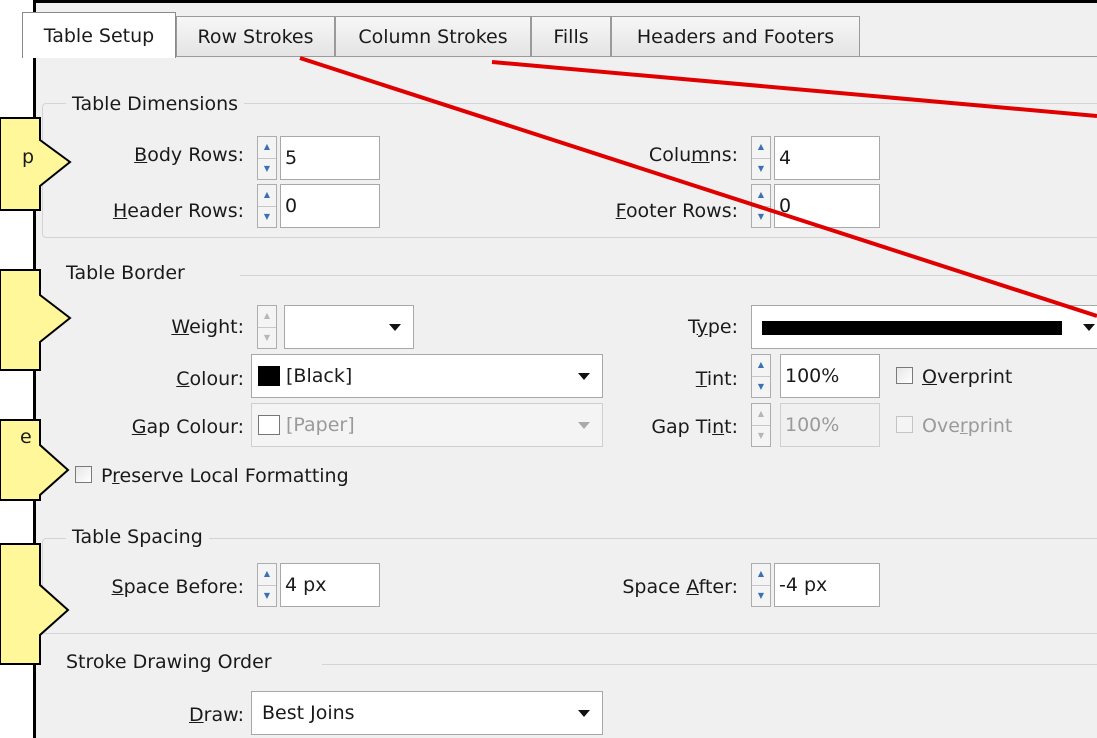  I want to click on tab-label: Table Setup, so click(99, 35).